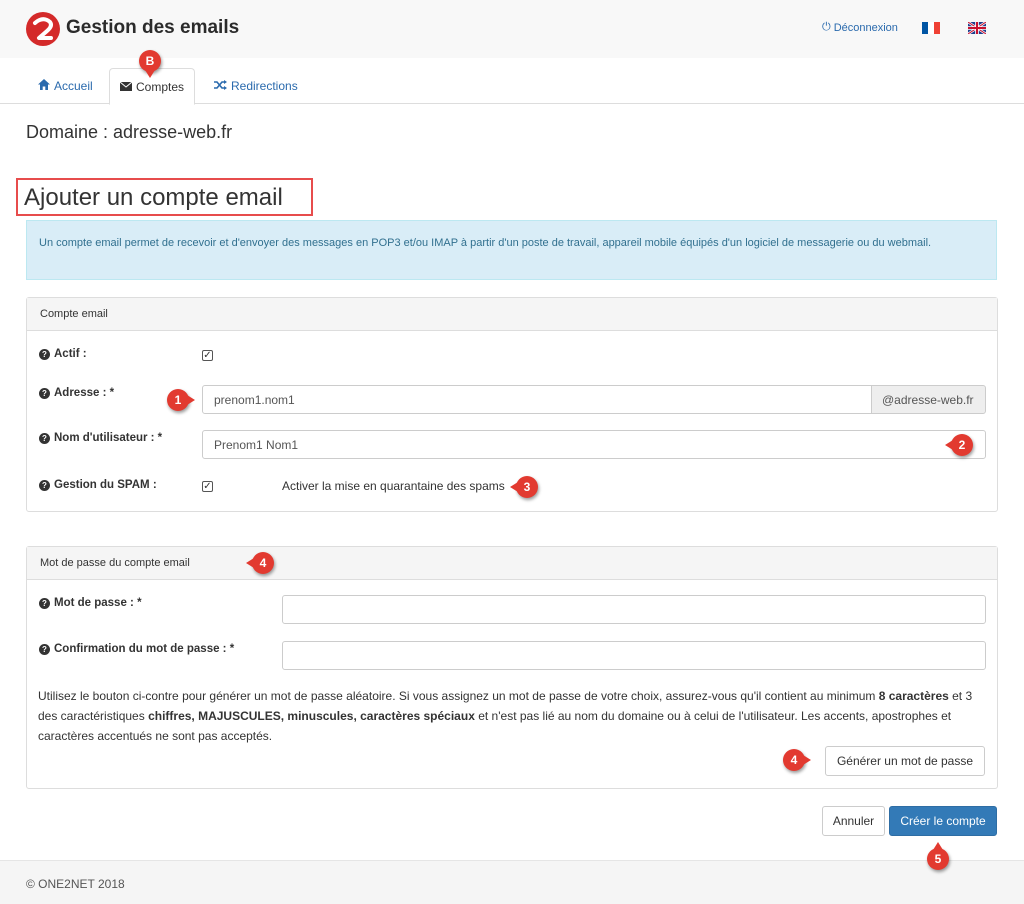 This screenshot has width=1024, height=904. I want to click on password-input, so click(634, 609).